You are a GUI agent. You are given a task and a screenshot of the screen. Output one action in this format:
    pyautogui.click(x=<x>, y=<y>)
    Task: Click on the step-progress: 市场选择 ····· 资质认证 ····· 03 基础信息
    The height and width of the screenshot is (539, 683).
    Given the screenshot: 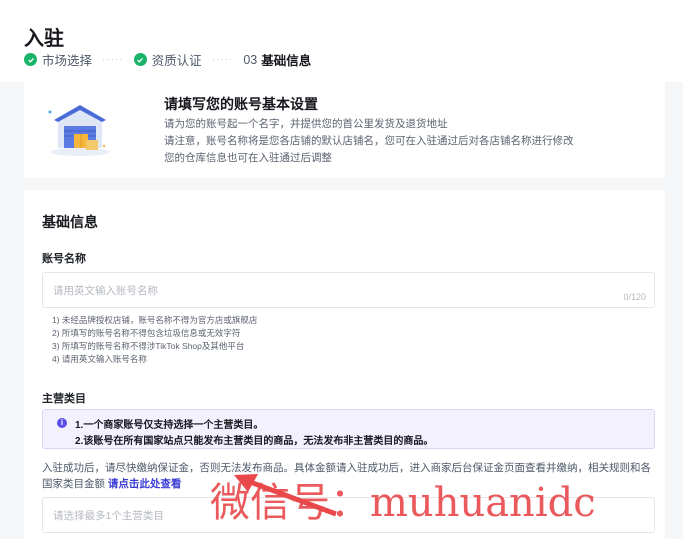 What is the action you would take?
    pyautogui.click(x=167, y=59)
    